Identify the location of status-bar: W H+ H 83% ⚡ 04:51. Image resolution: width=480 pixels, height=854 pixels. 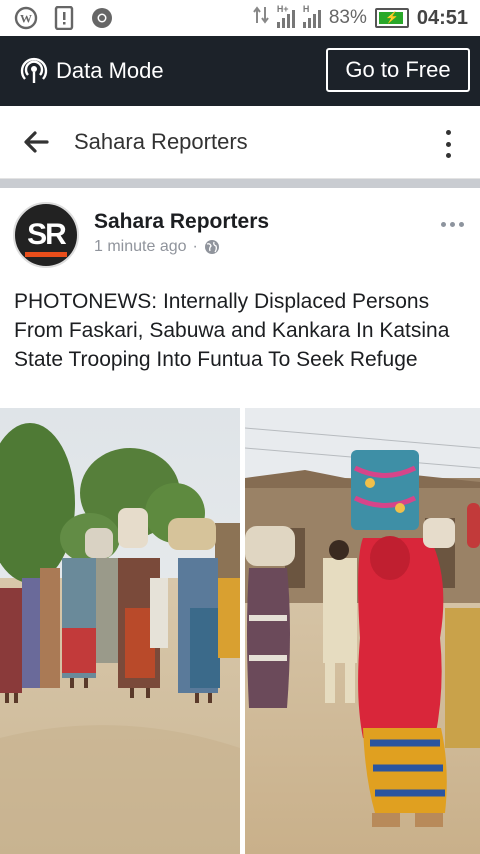
(240, 18).